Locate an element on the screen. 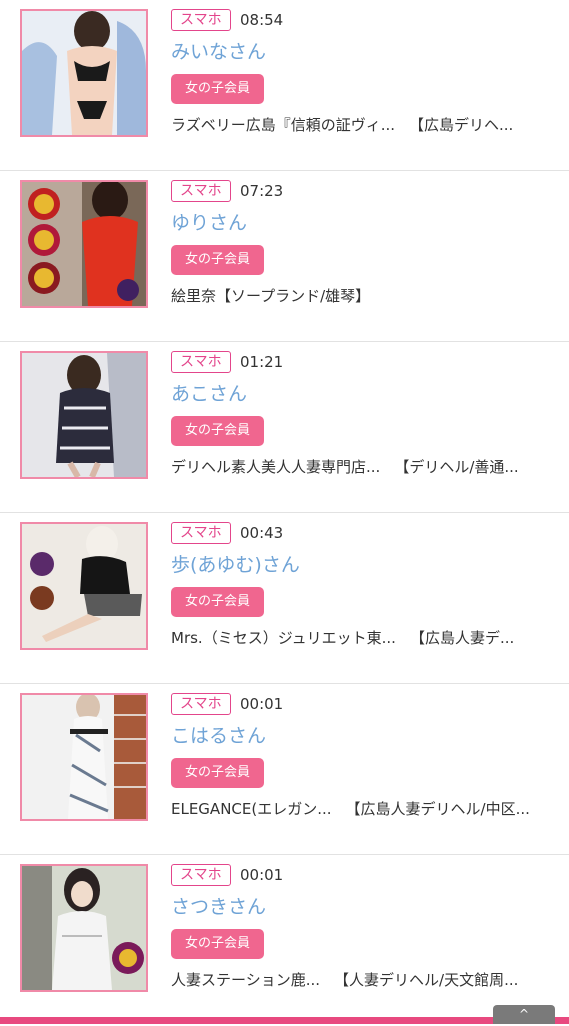  profile-name-link: あこさん is located at coordinates (209, 394).